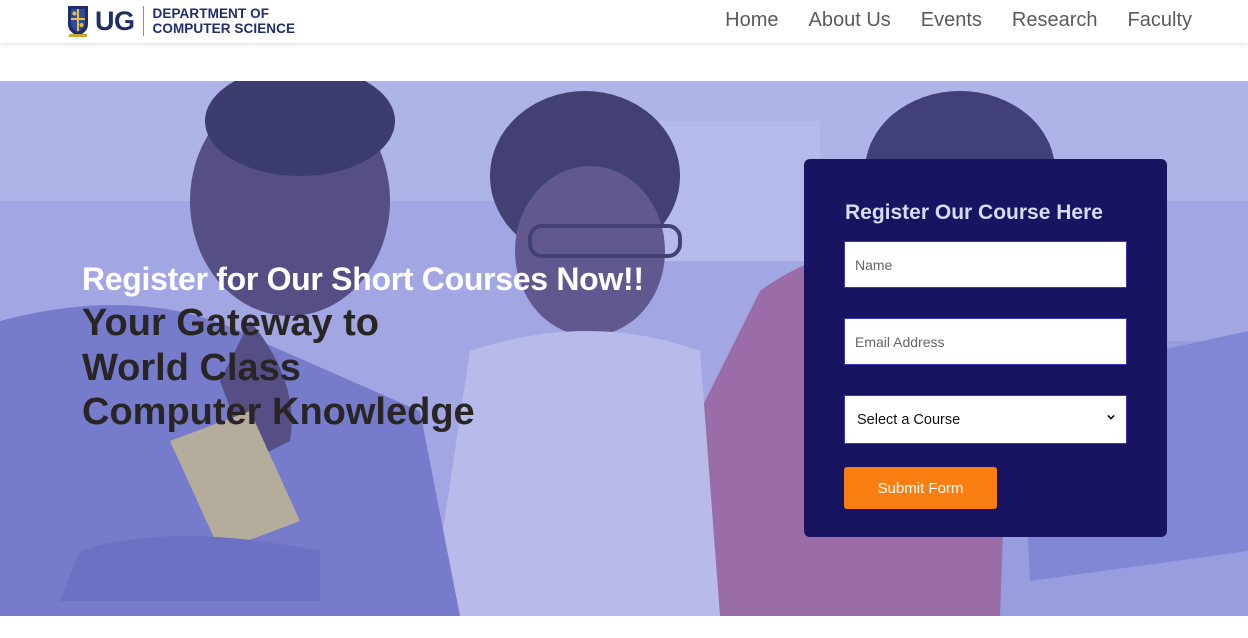  I want to click on logo-abbreviation: UG, so click(115, 20).